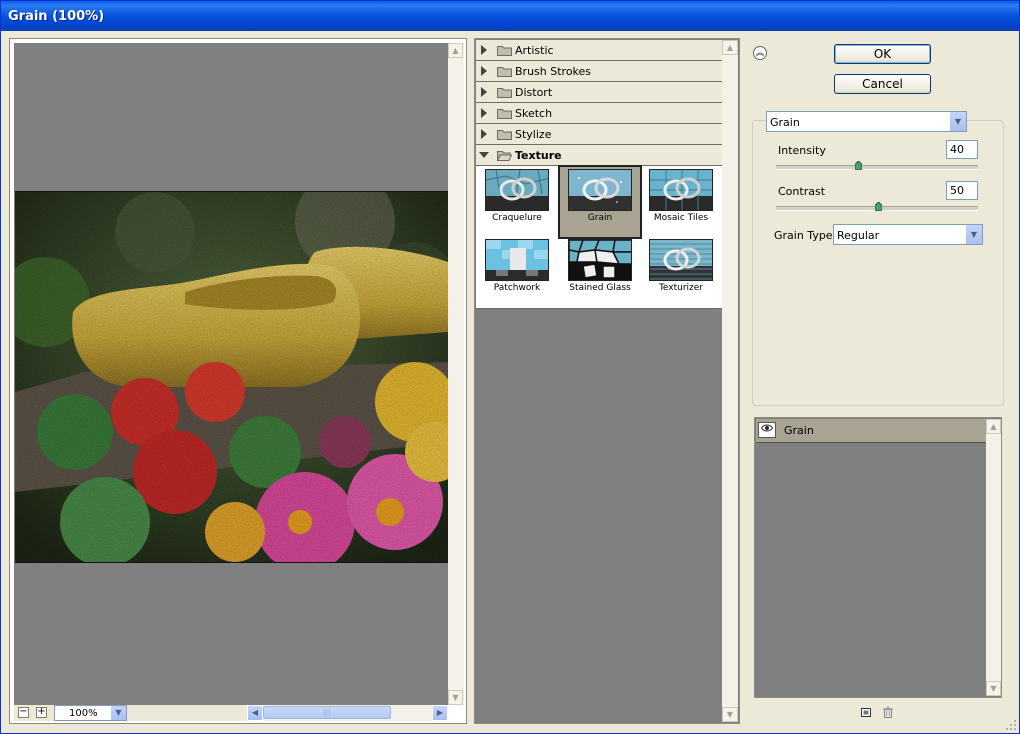 This screenshot has width=1020, height=734. I want to click on trash-icon, so click(888, 712).